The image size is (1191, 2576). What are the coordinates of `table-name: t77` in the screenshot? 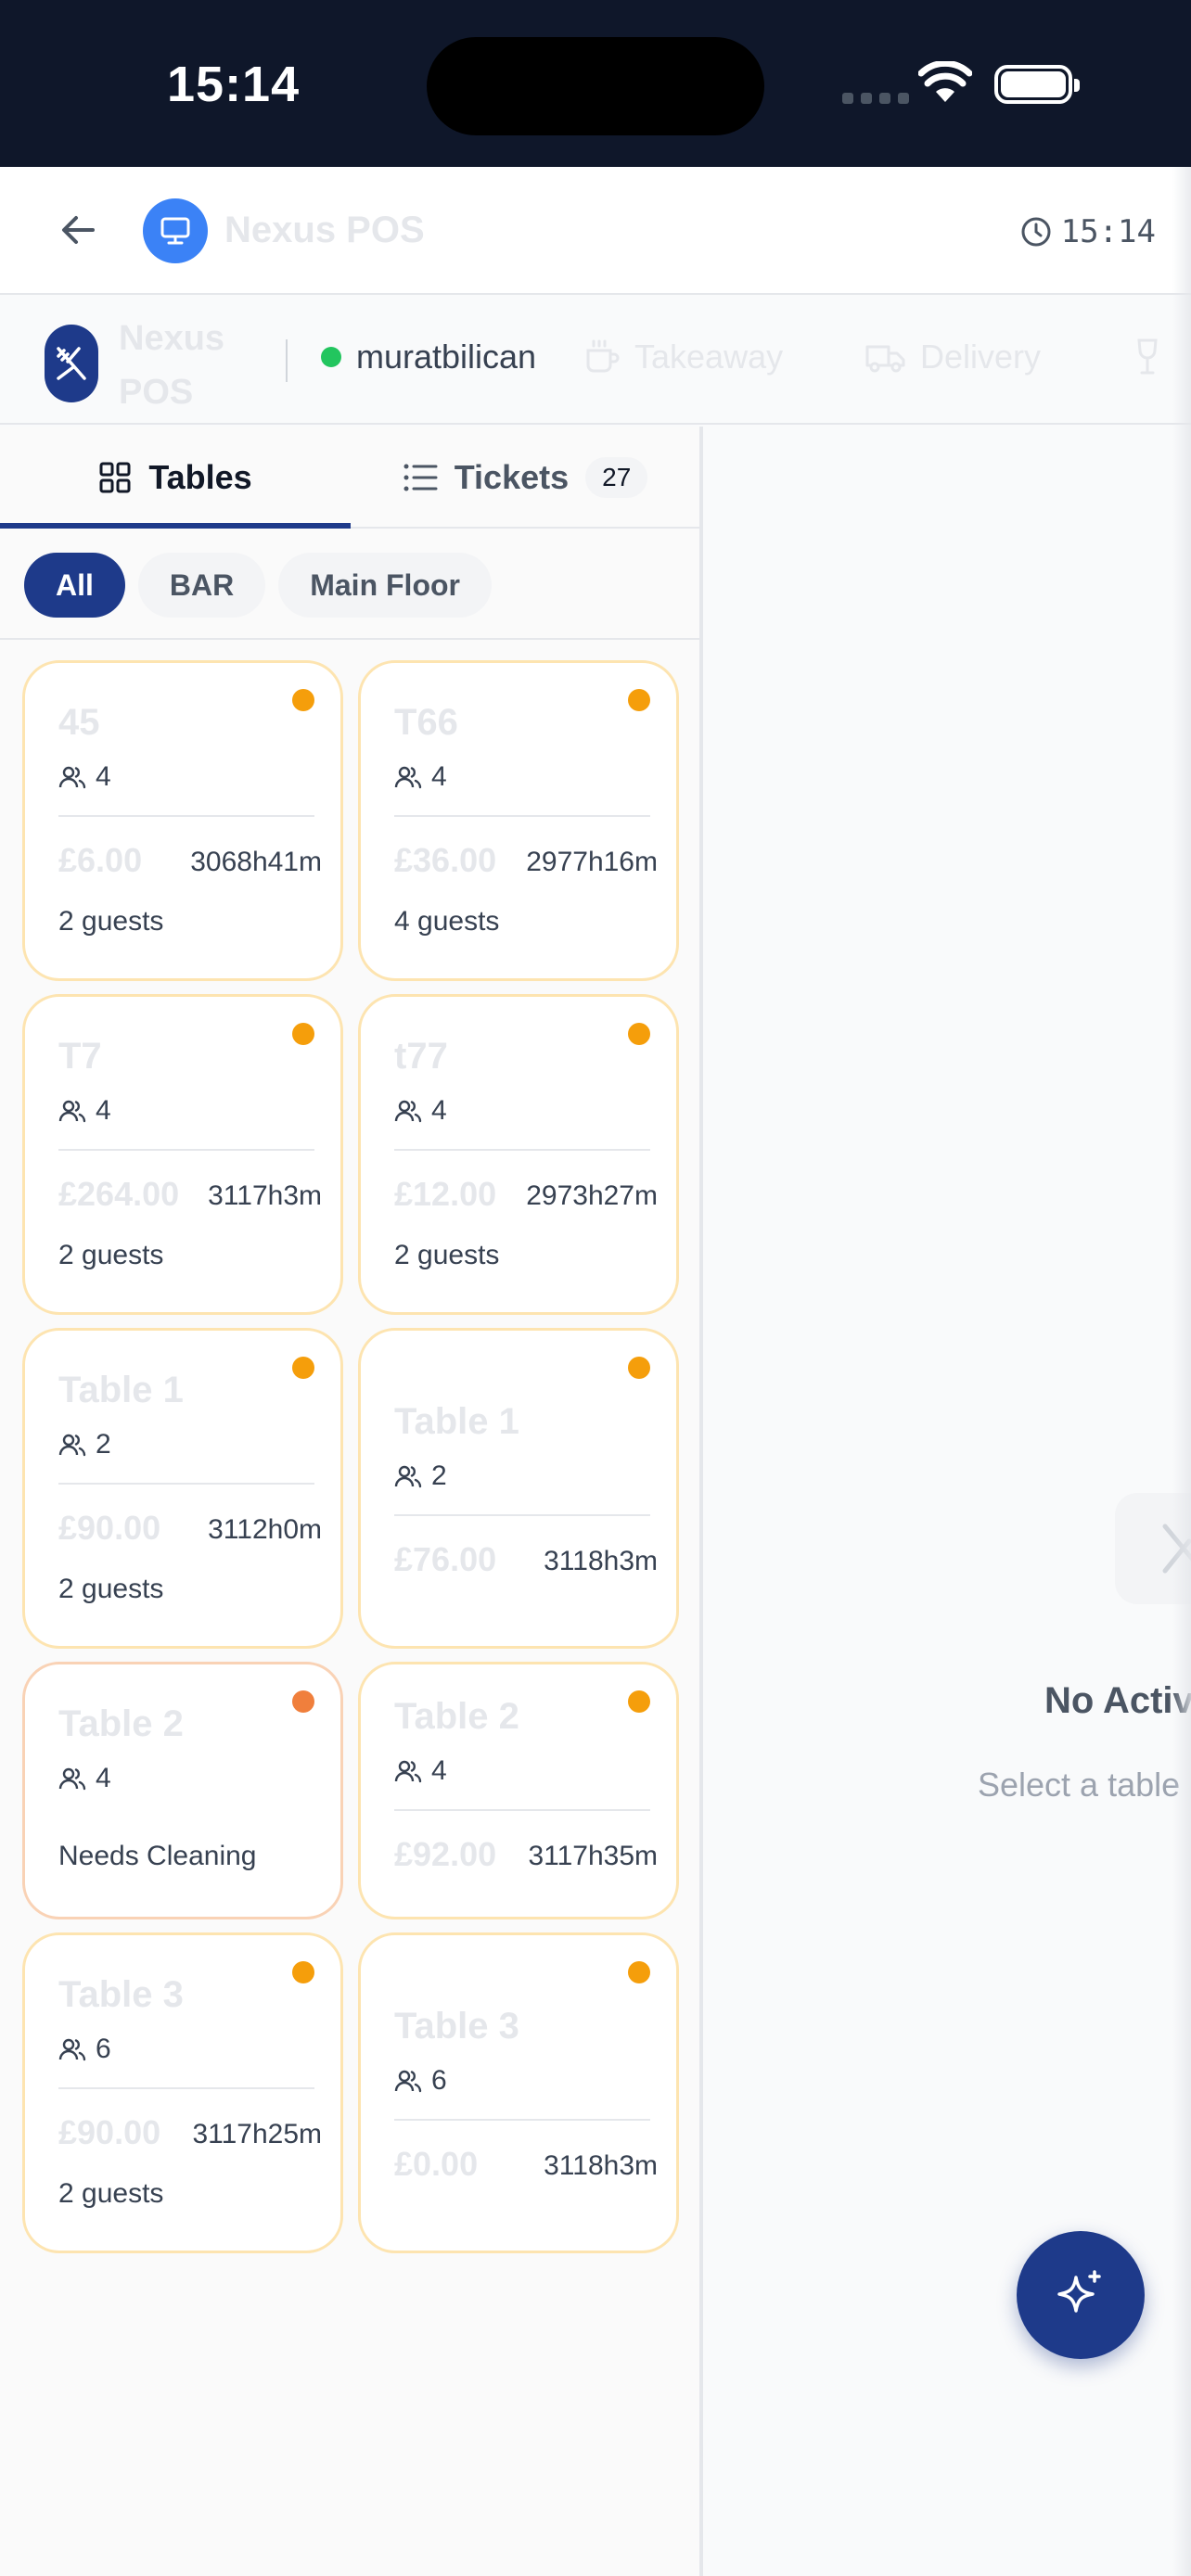 It's located at (421, 1056).